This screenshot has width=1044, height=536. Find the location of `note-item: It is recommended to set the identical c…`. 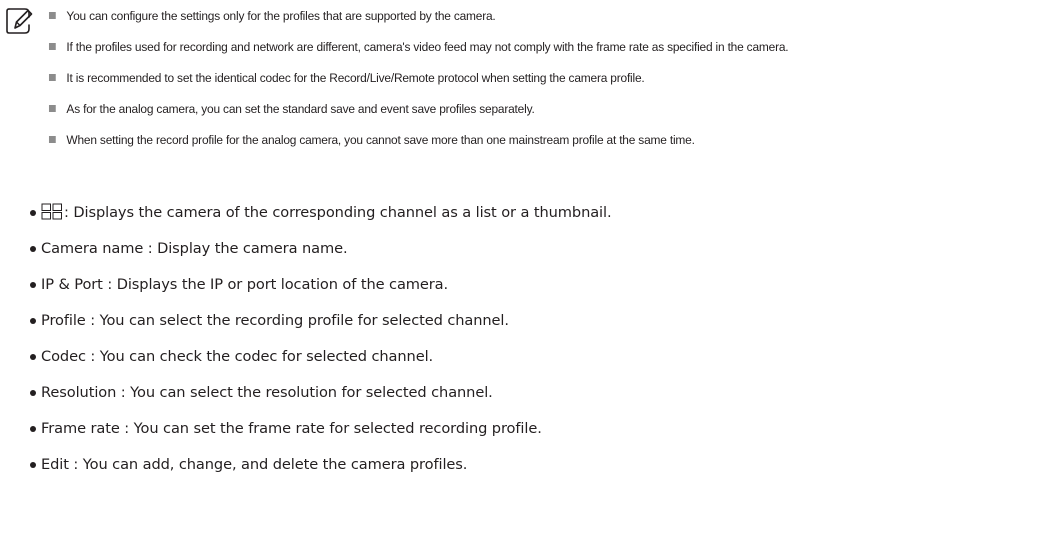

note-item: It is recommended to set the identical c… is located at coordinates (528, 78).